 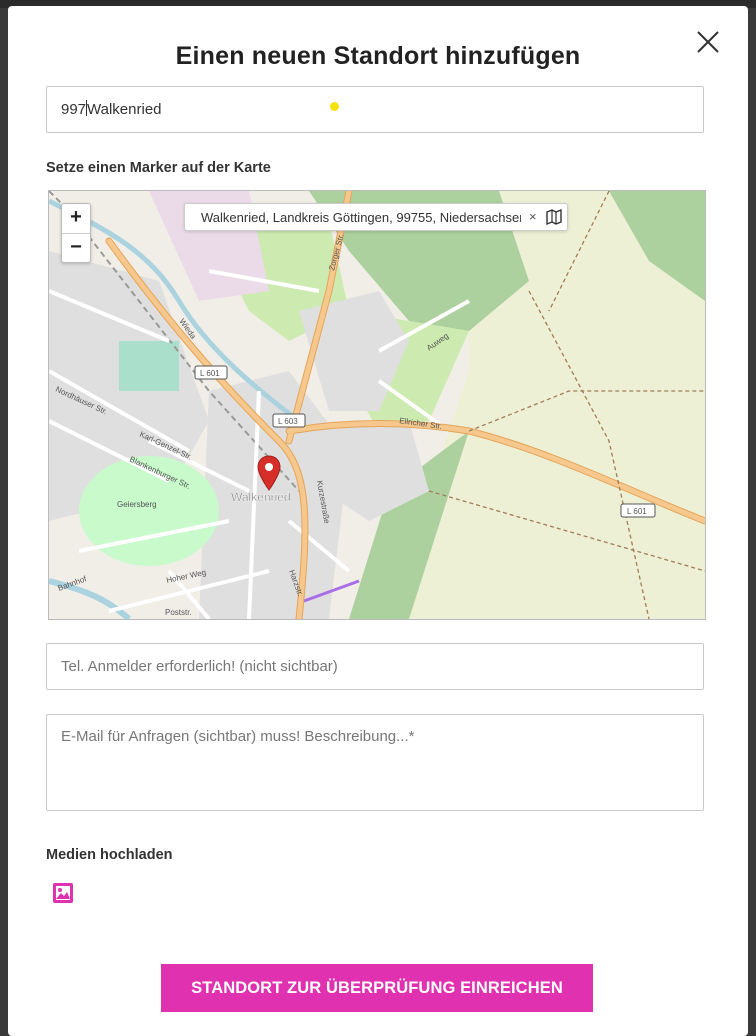 What do you see at coordinates (269, 473) in the screenshot?
I see `map-marker-icon` at bounding box center [269, 473].